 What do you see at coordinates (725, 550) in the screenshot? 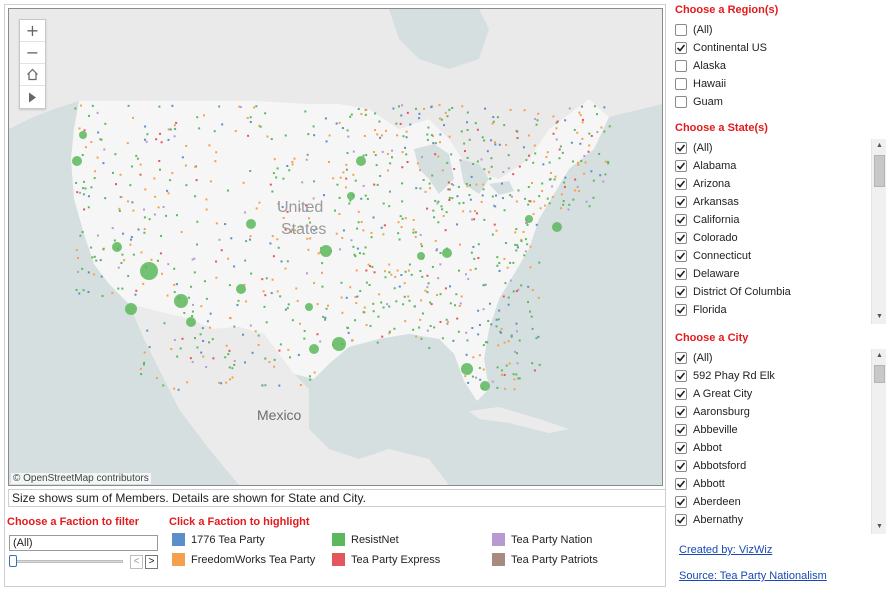
I see `created-by-link: Created by: VizWiz` at bounding box center [725, 550].